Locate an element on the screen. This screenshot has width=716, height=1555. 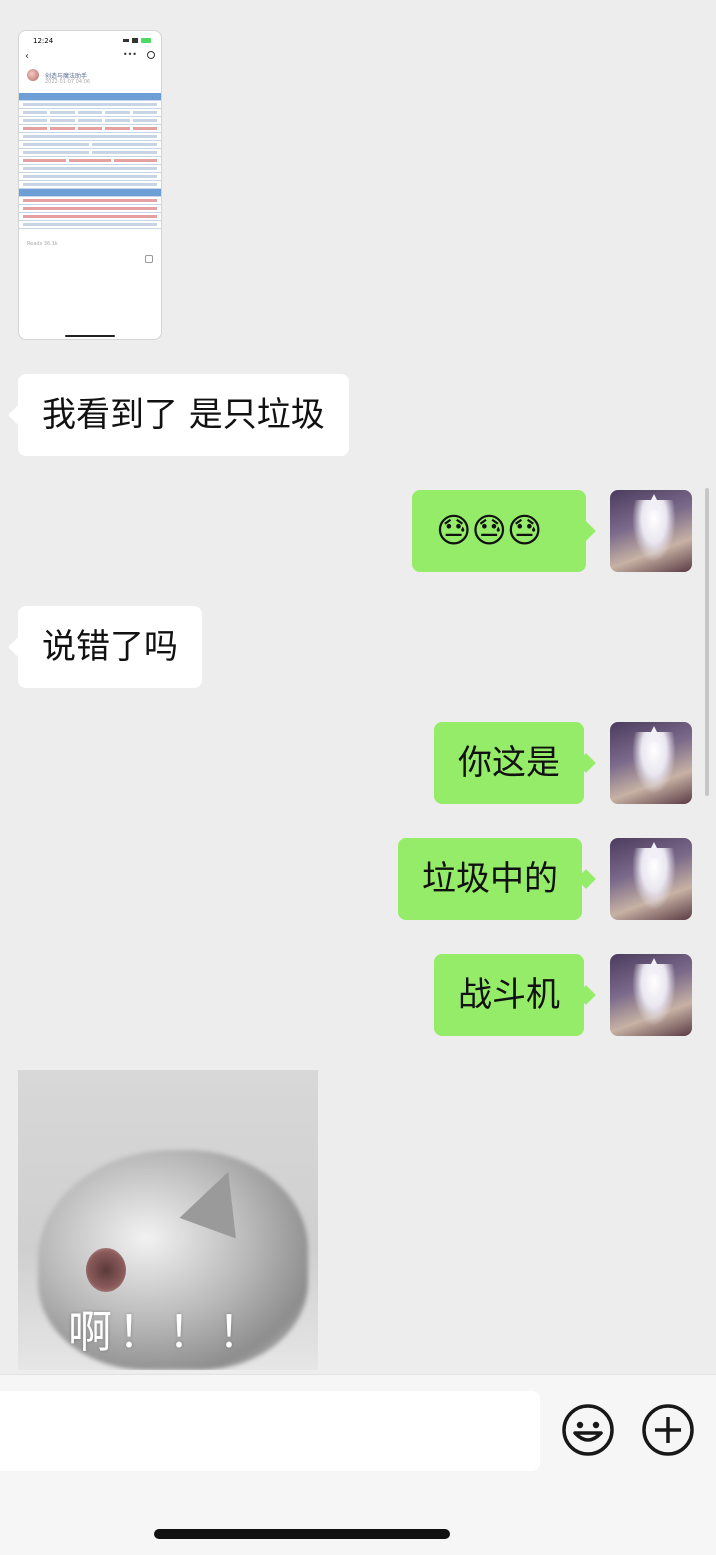
home-indicator is located at coordinates (302, 1534).